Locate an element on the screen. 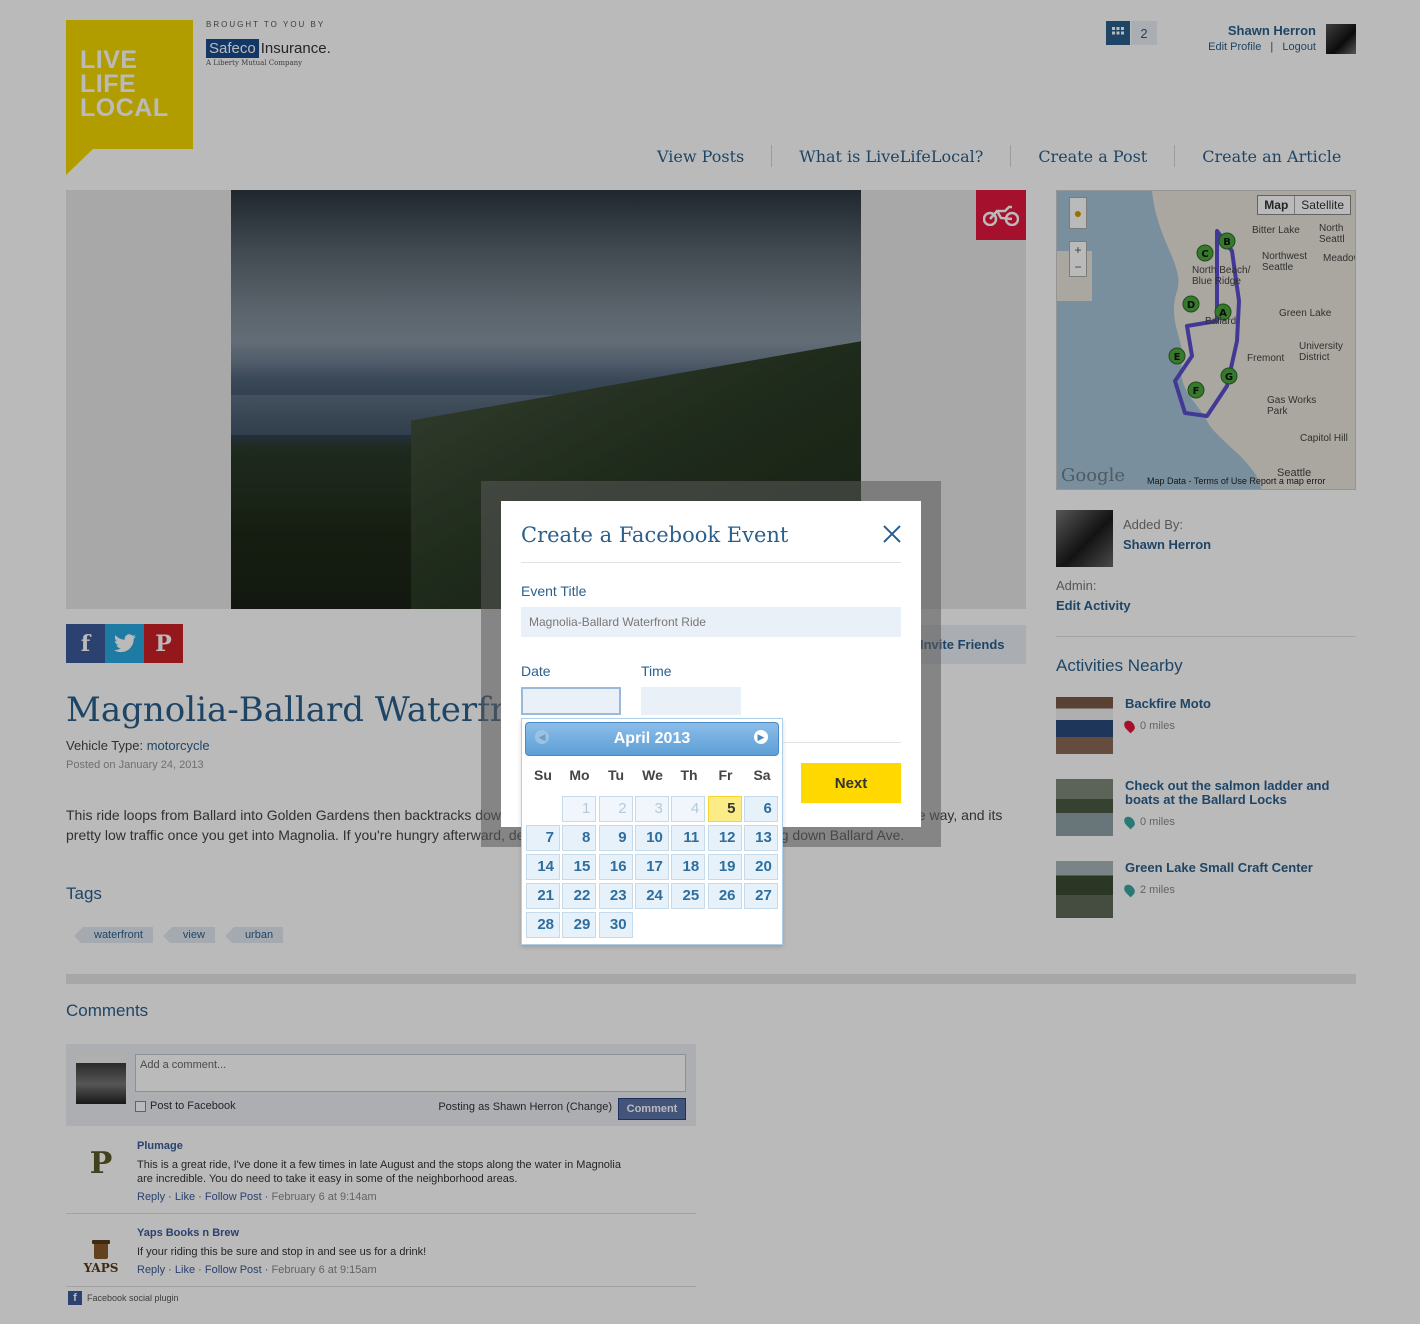  datepicker-day-today: 5 is located at coordinates (724, 809).